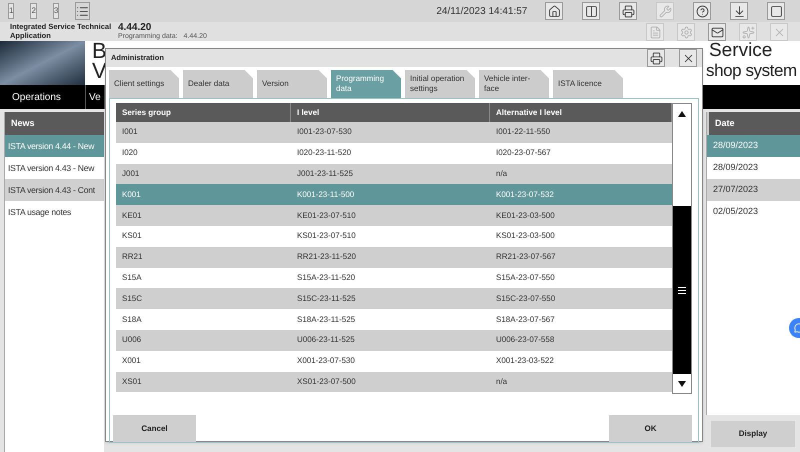  Describe the element at coordinates (741, 51) in the screenshot. I see `header-title: Service` at that location.